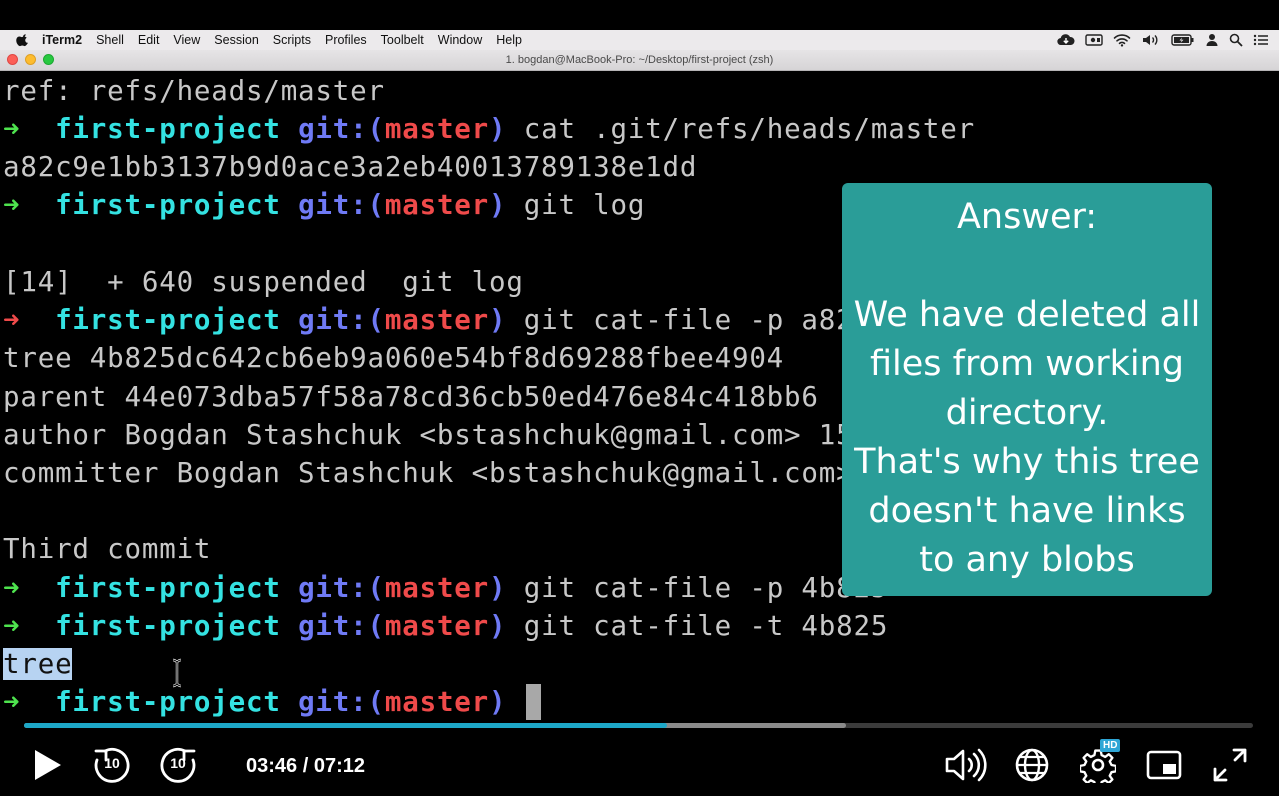  What do you see at coordinates (1098, 765) in the screenshot?
I see `settings-gear-icon` at bounding box center [1098, 765].